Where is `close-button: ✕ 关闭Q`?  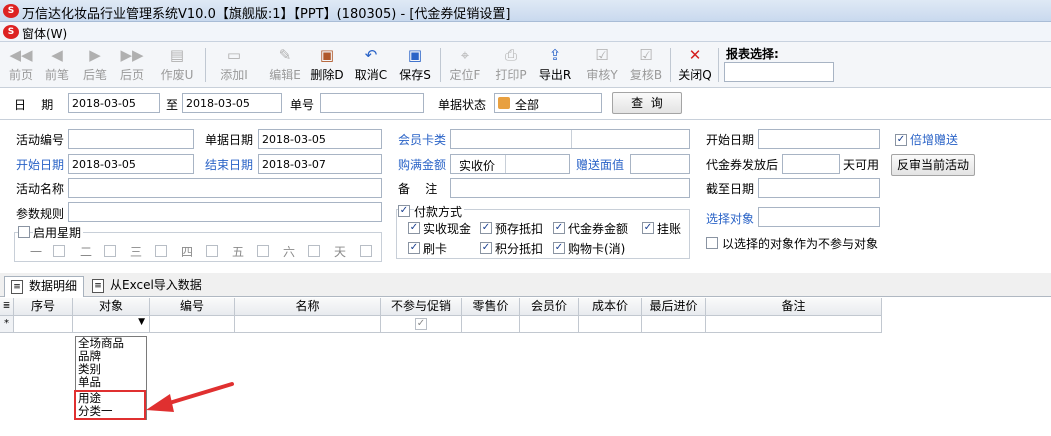
close-button: ✕ 关闭Q is located at coordinates (695, 65).